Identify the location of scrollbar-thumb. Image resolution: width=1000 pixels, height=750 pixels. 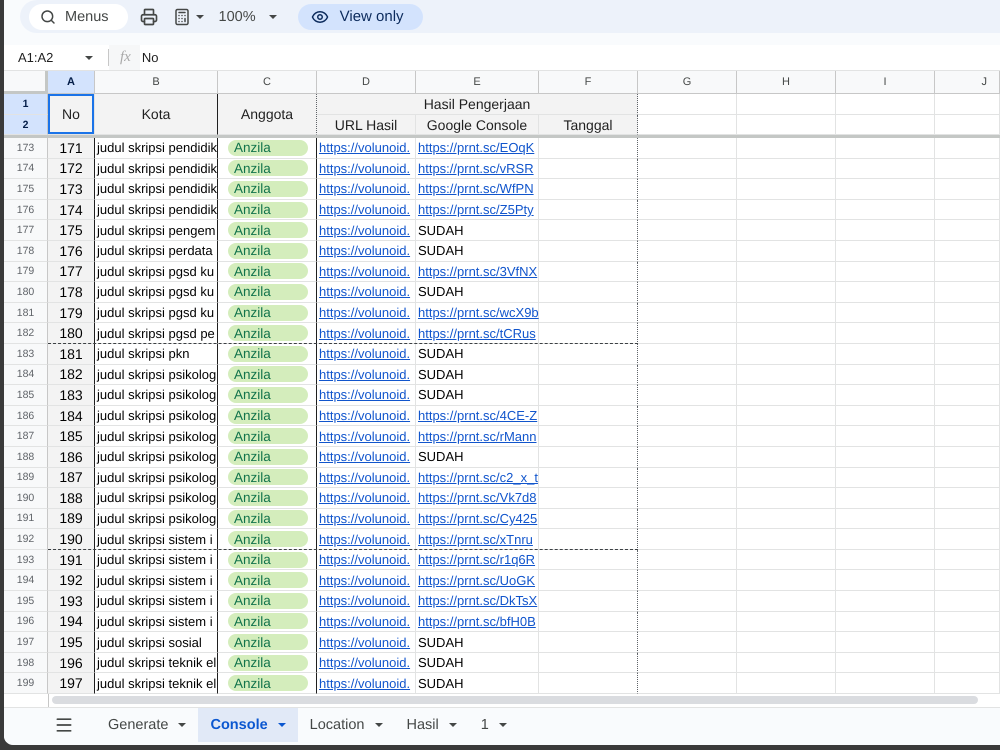
(515, 700).